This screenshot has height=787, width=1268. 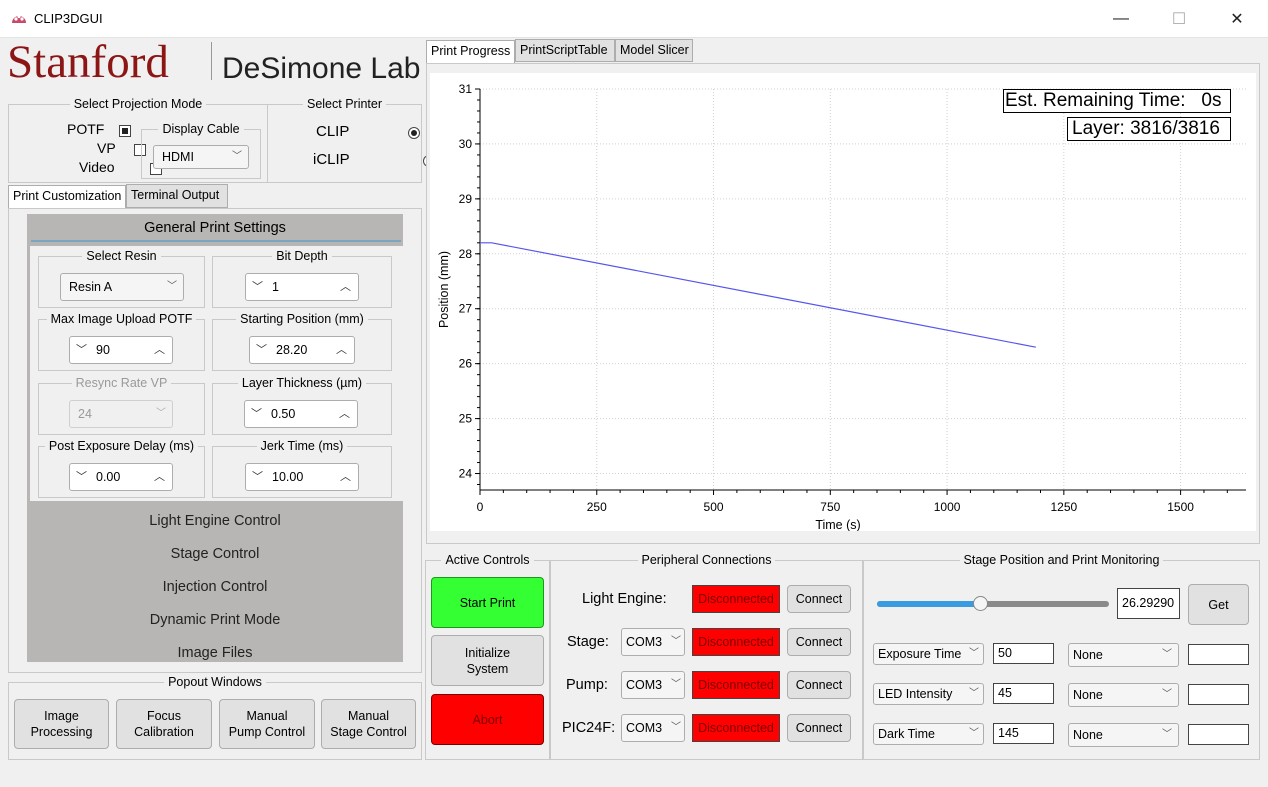 I want to click on resync-rate-label: Resync Rate VP, so click(x=121, y=383).